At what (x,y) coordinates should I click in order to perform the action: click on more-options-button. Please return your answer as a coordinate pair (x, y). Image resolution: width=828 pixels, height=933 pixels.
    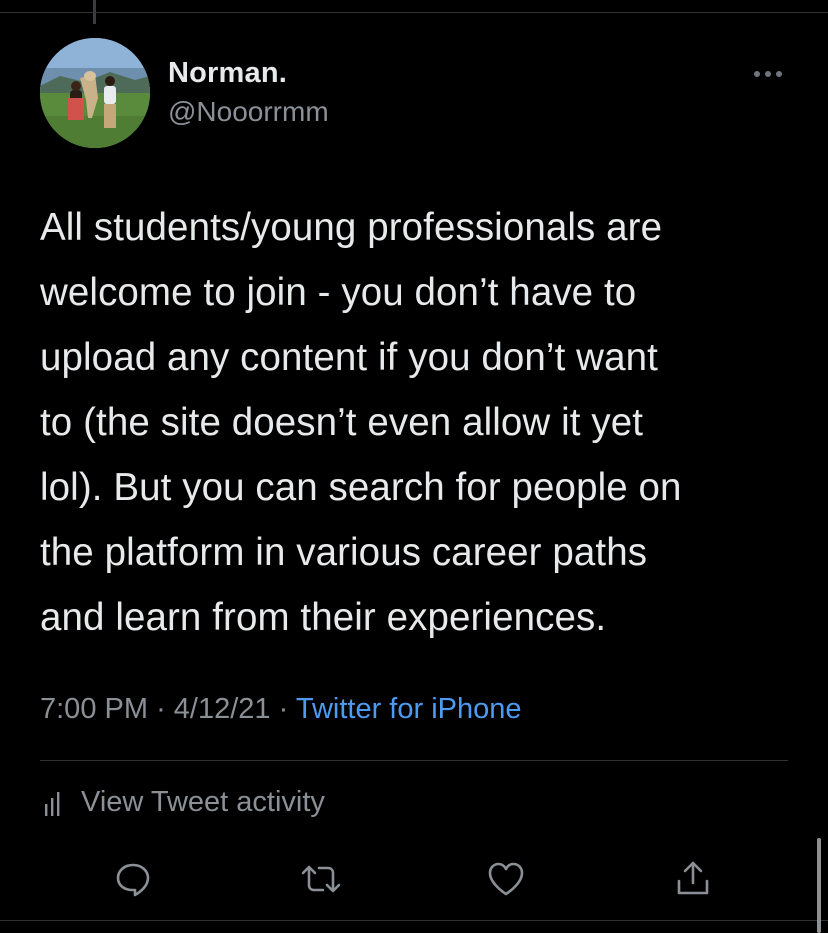
    Looking at the image, I should click on (768, 74).